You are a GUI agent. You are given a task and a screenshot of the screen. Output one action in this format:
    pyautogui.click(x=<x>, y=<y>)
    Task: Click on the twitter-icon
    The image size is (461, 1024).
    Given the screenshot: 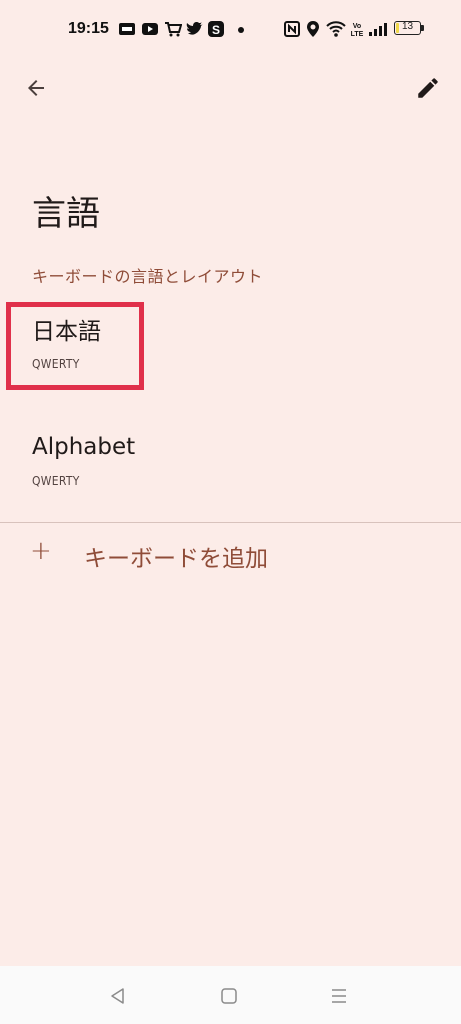 What is the action you would take?
    pyautogui.click(x=194, y=28)
    